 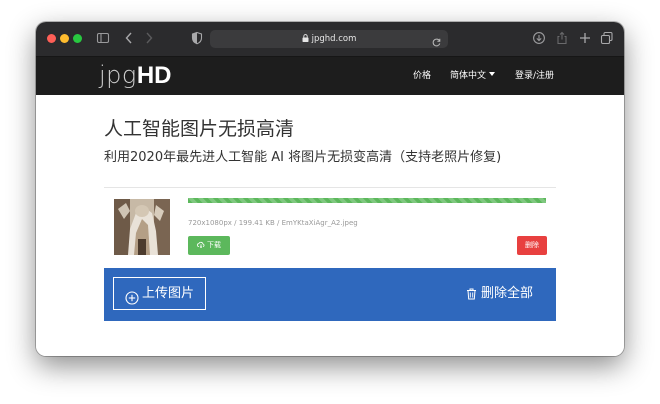 What do you see at coordinates (154, 75) in the screenshot?
I see `logo-text-bold: HD` at bounding box center [154, 75].